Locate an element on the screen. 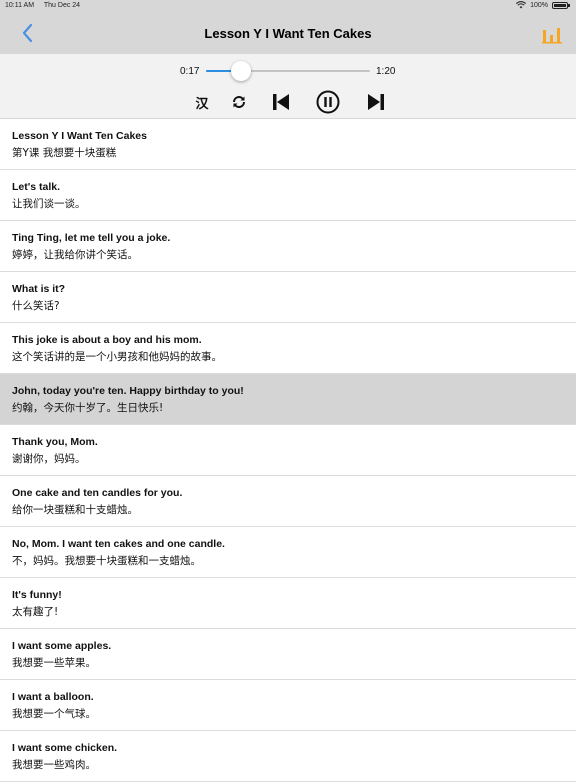 Image resolution: width=576 pixels, height=782 pixels. previous-button is located at coordinates (281, 102).